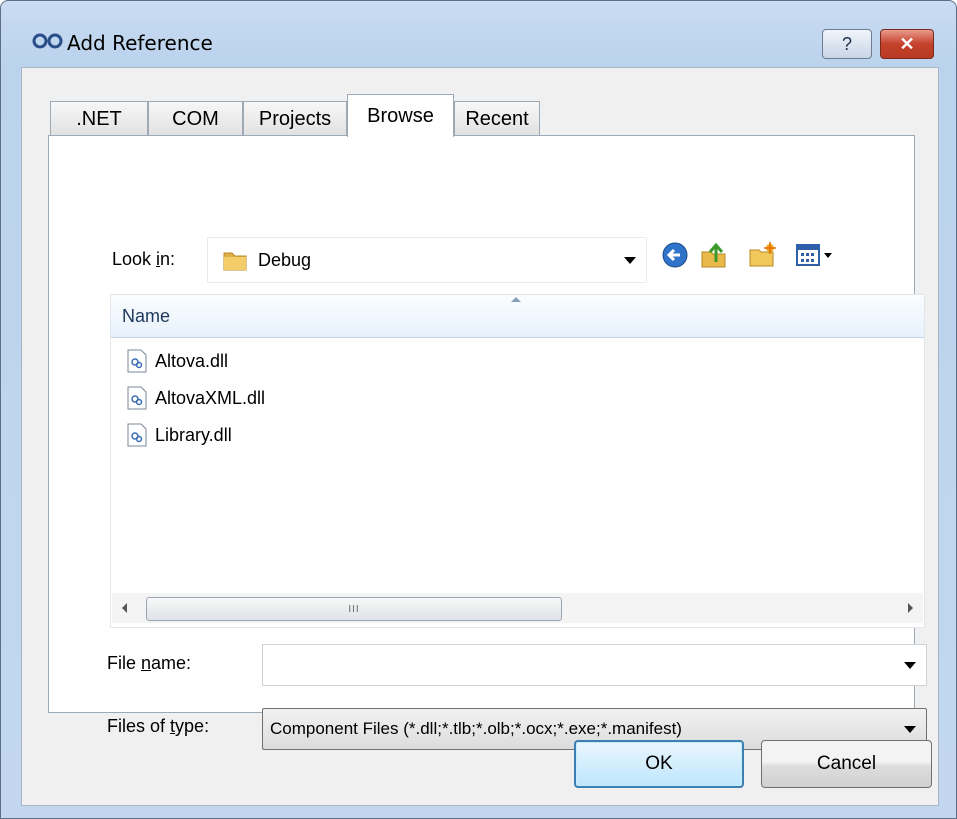 This screenshot has height=819, width=957. I want to click on scroll-left-icon, so click(124, 608).